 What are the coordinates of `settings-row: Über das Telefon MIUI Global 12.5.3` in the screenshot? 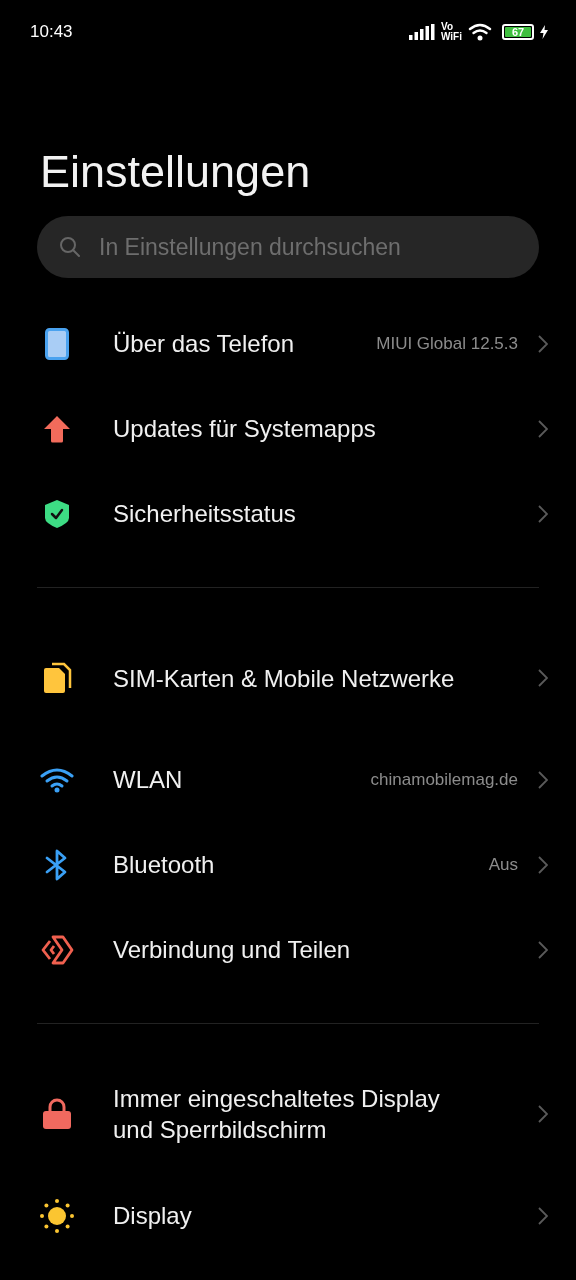 It's located at (288, 343).